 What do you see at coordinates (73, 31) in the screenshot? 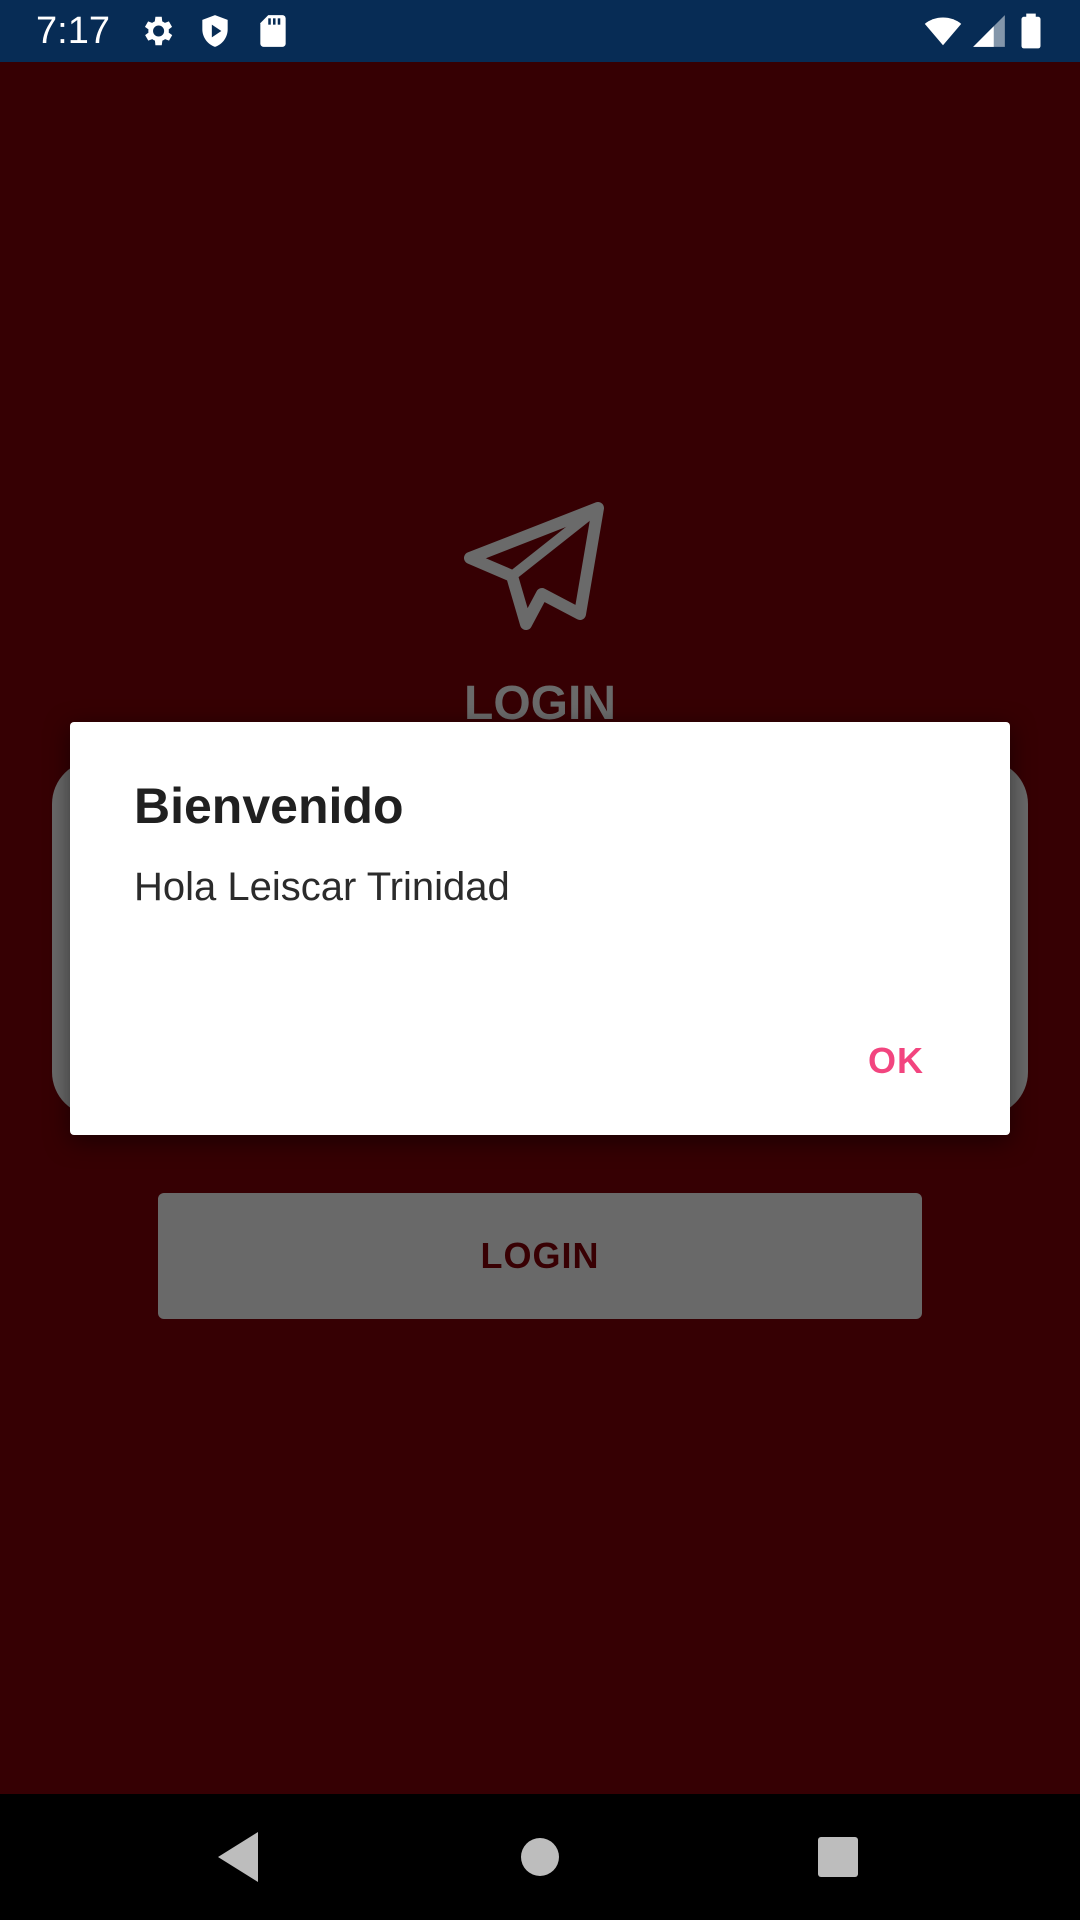
I see `status-time: 7:17` at bounding box center [73, 31].